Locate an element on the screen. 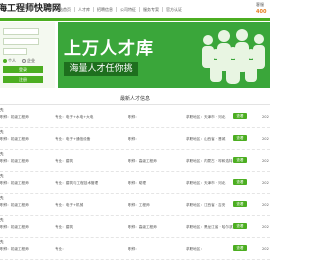 The image size is (320, 266). row-major: 专业：电子+水电+大电 is located at coordinates (74, 117).